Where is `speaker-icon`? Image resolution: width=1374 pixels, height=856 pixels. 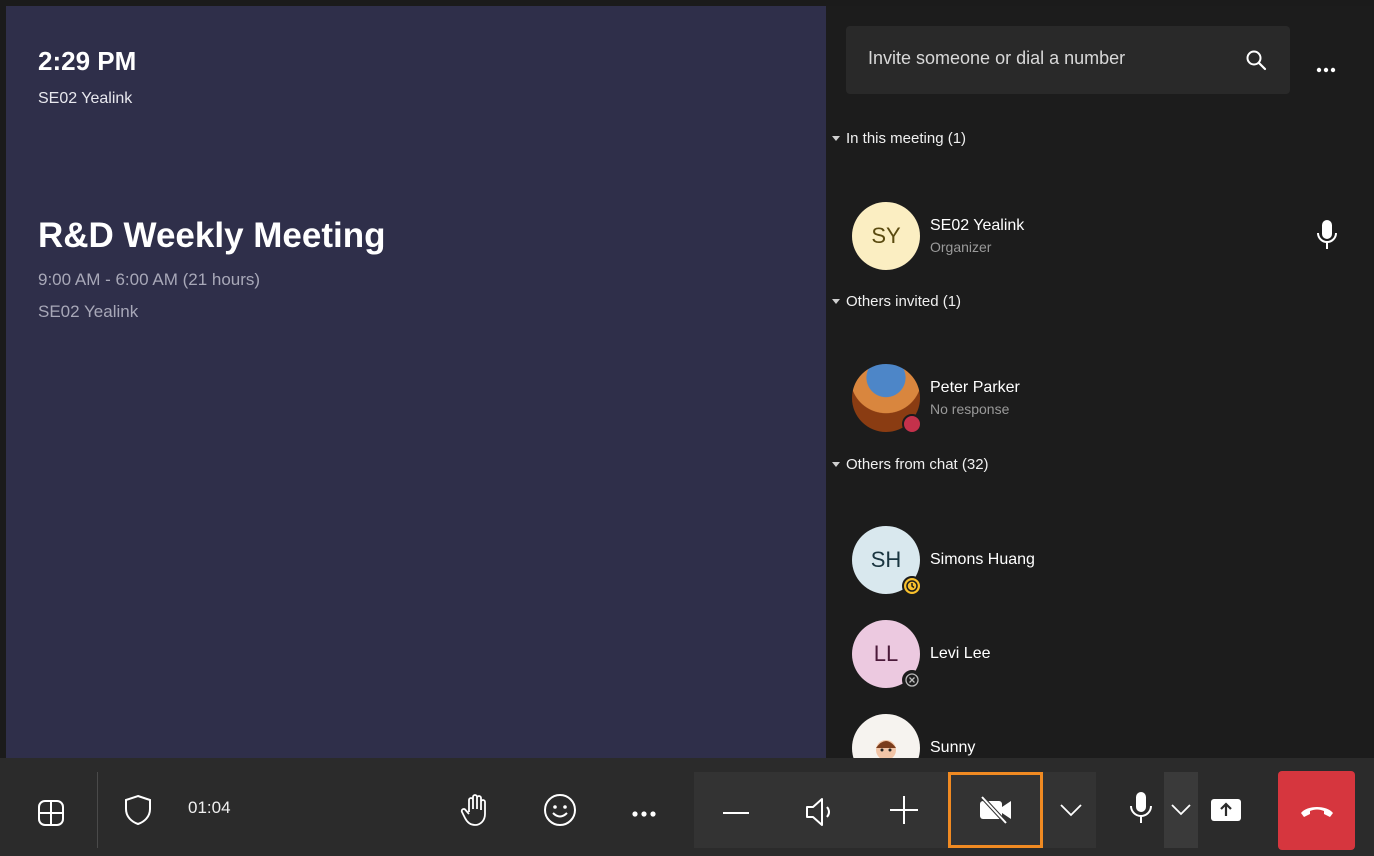
speaker-icon is located at coordinates (820, 812).